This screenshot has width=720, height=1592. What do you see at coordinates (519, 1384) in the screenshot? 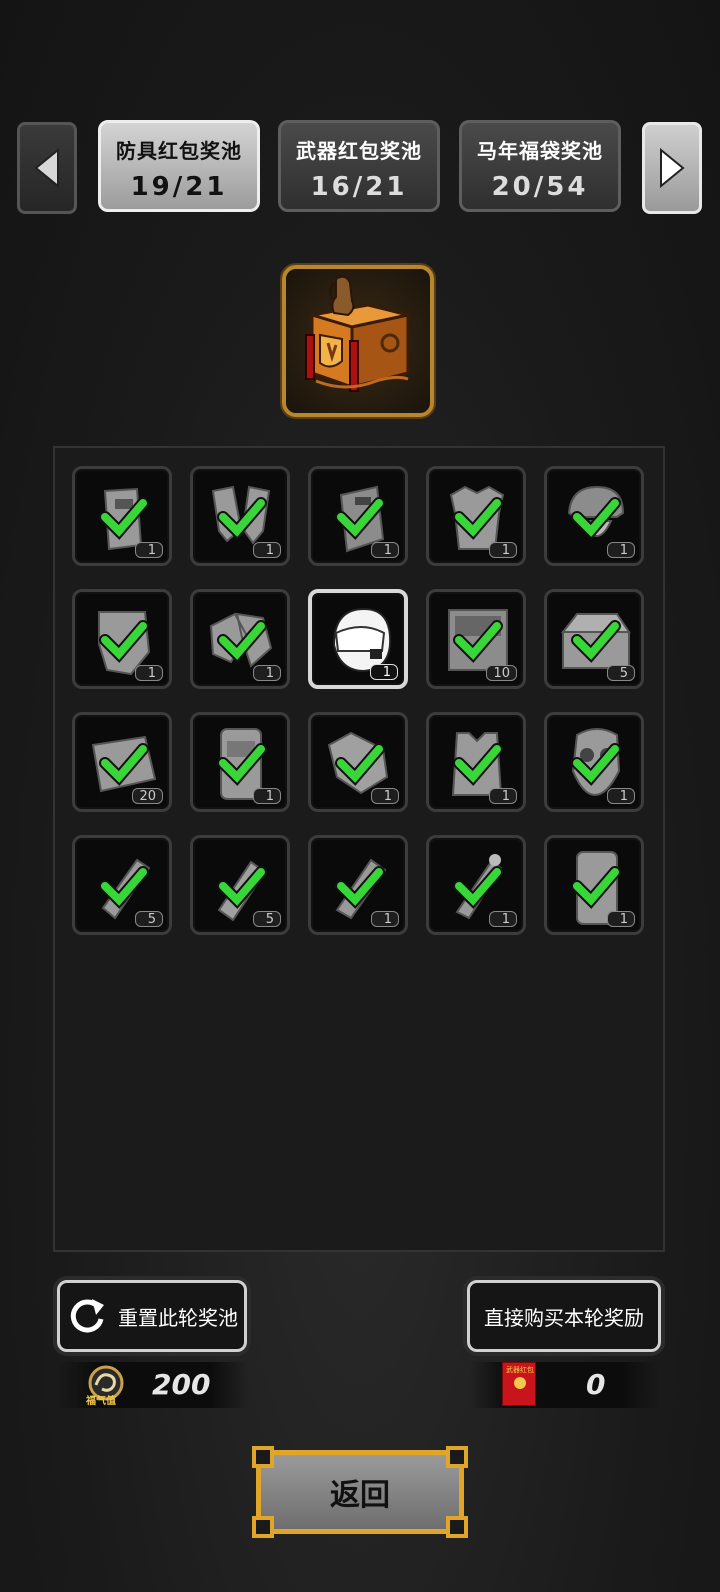
I see `red-envelope-icon: 武器红包` at bounding box center [519, 1384].